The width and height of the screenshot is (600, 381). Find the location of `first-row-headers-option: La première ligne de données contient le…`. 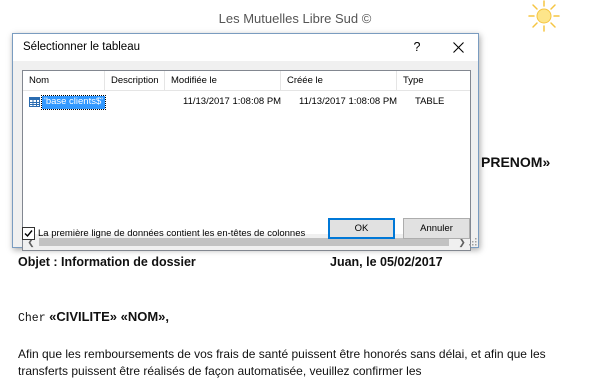

first-row-headers-option: La première ligne de données contient le… is located at coordinates (172, 234).